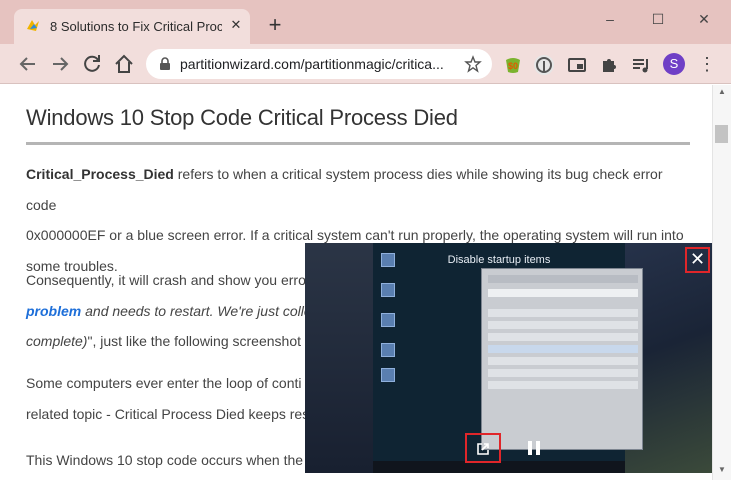  I want to click on tab-close-icon: ✕, so click(236, 25).